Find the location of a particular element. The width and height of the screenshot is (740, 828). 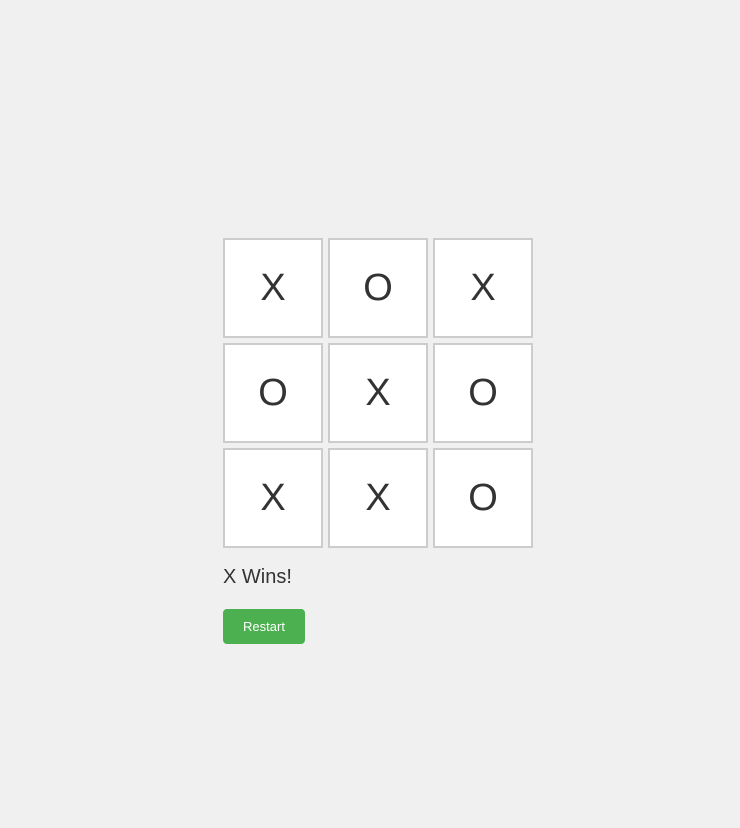

board-cell-2: O is located at coordinates (378, 288).